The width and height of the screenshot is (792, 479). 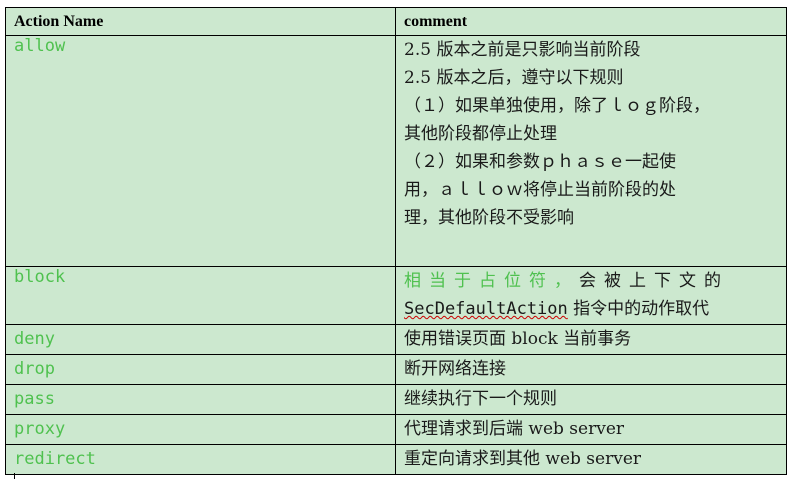 What do you see at coordinates (514, 78) in the screenshot?
I see `comment-line: 2.5 版本之后，遵守以下规则` at bounding box center [514, 78].